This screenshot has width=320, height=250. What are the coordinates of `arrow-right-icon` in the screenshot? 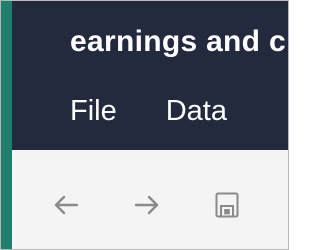 It's located at (146, 205).